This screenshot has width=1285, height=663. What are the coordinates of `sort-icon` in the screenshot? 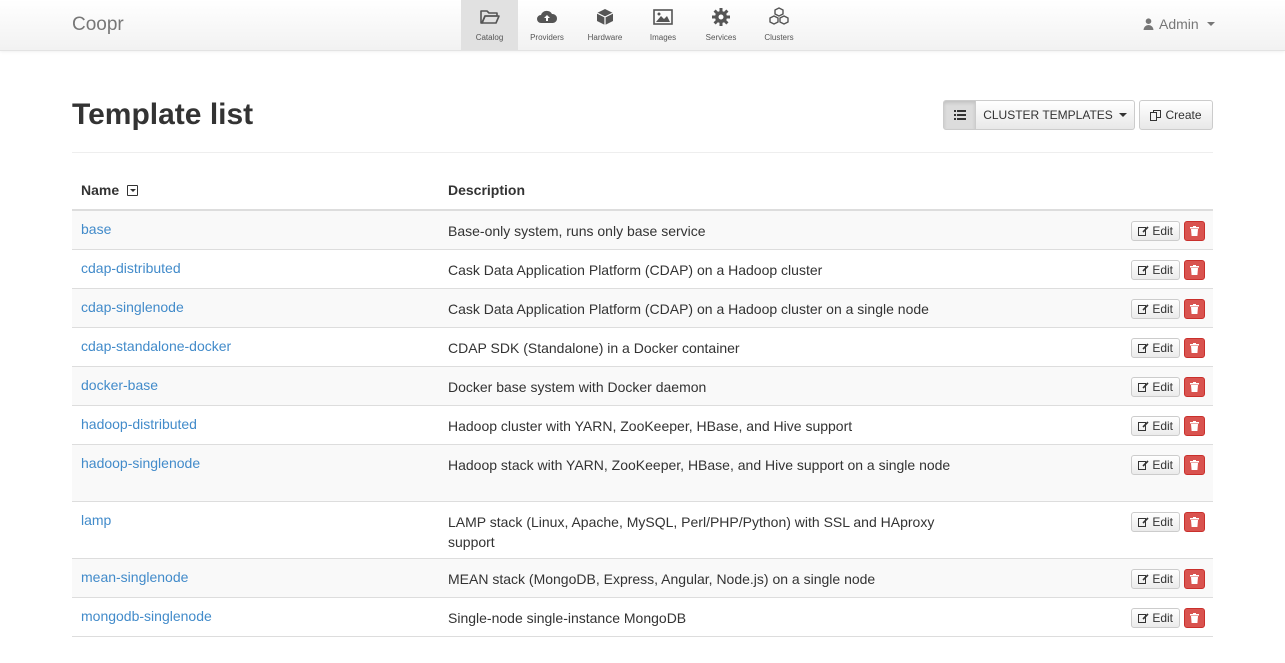 It's located at (133, 190).